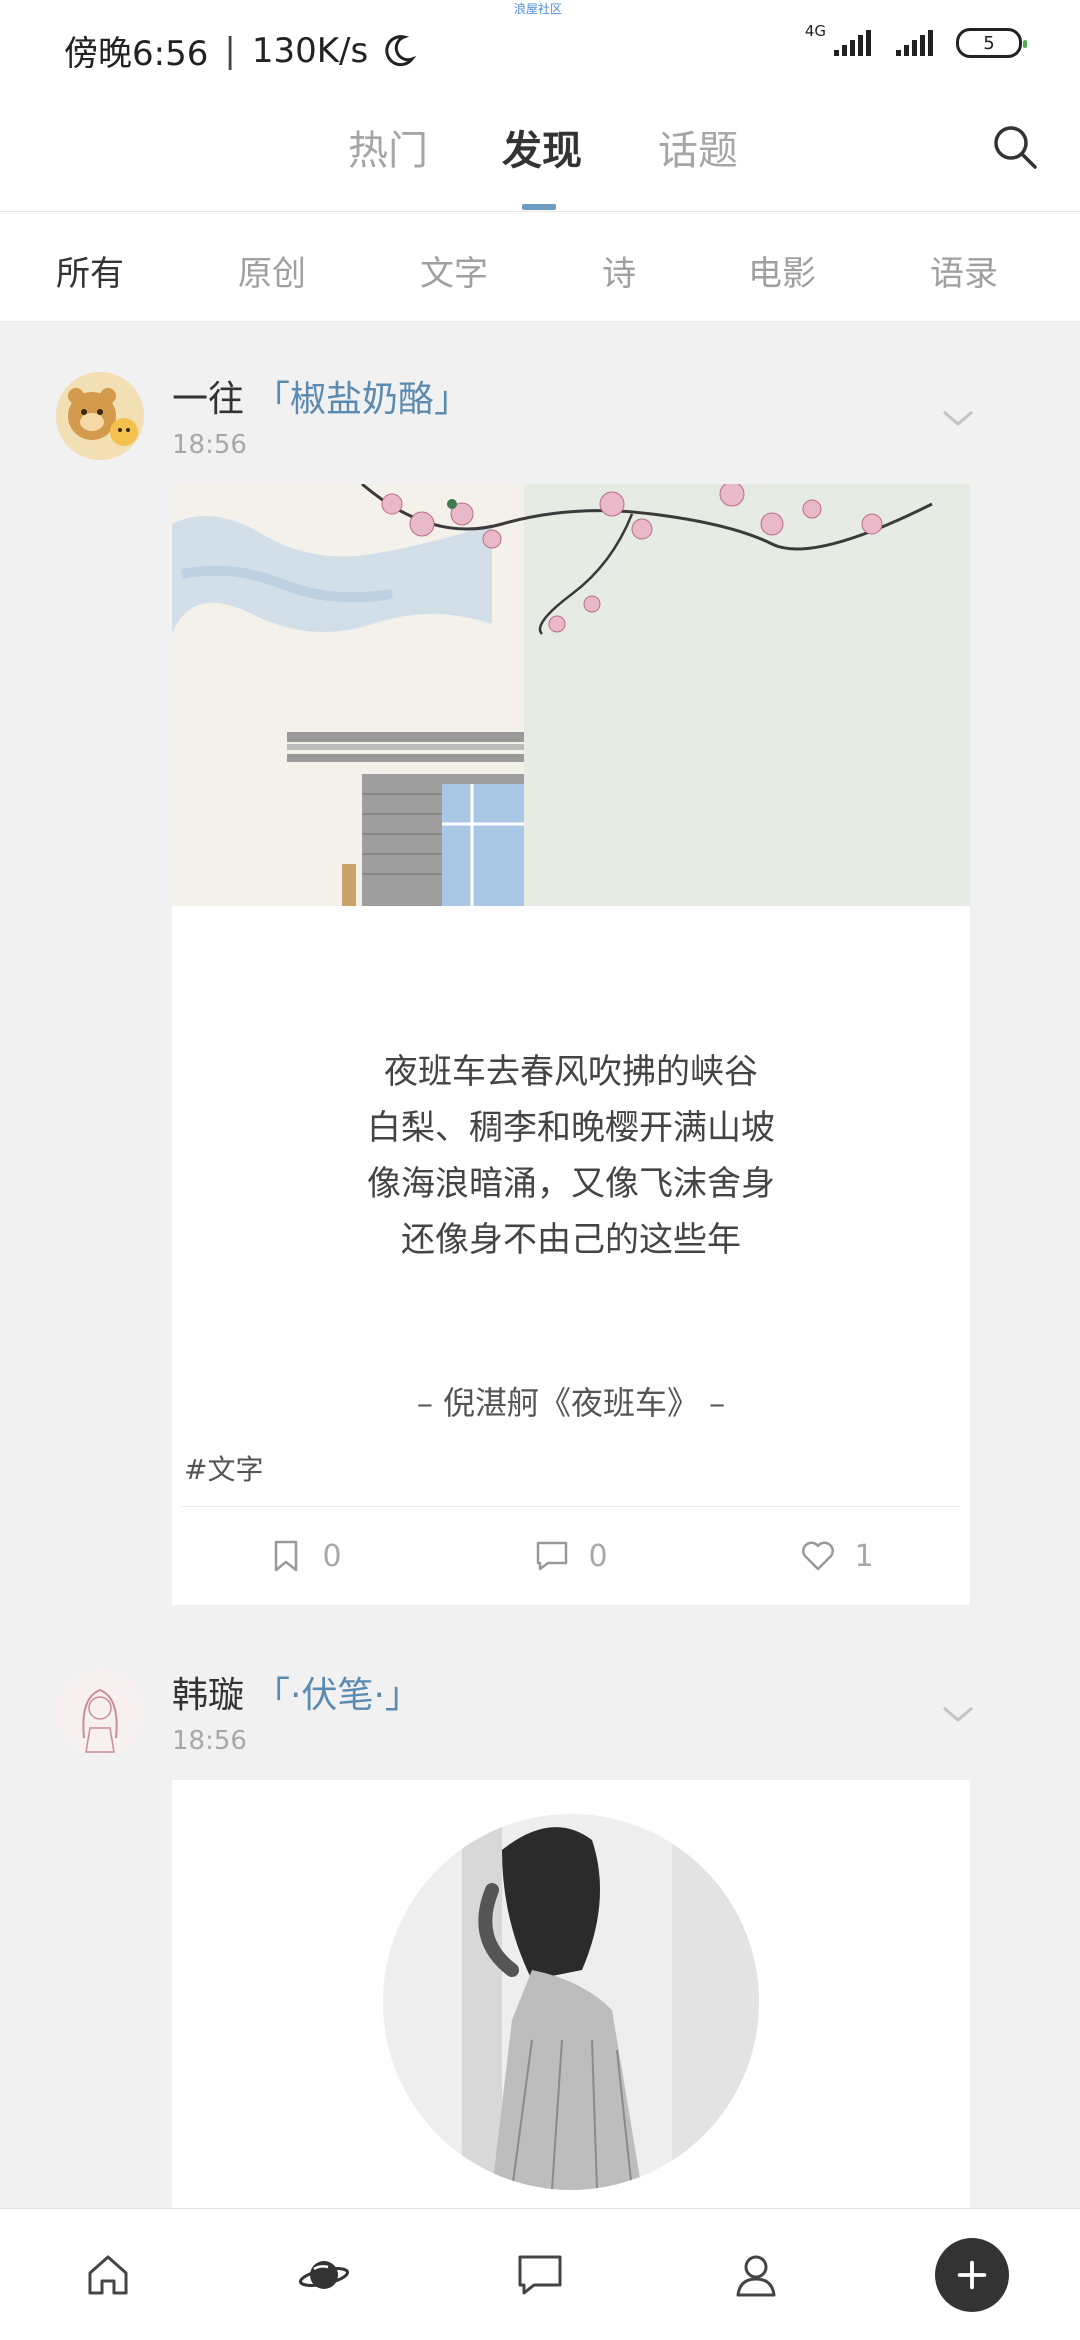 Image resolution: width=1080 pixels, height=2340 pixels. What do you see at coordinates (540, 267) in the screenshot?
I see `category-bar: 所有 原创 文字 诗 电影 语录` at bounding box center [540, 267].